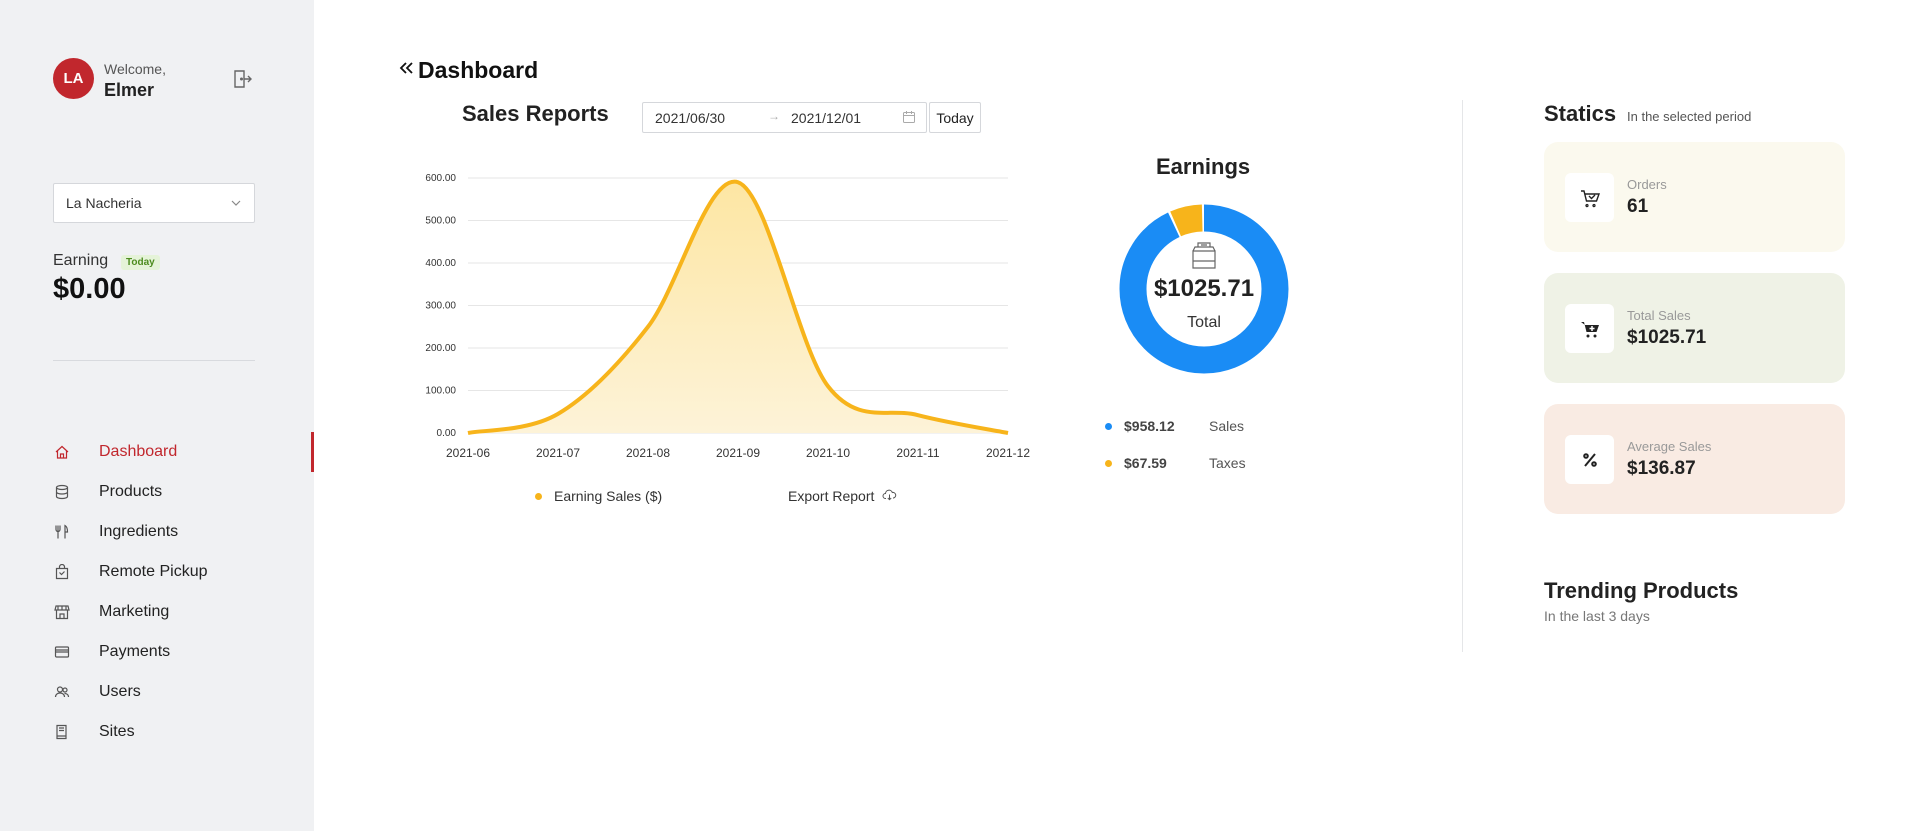 This screenshot has width=1913, height=831. What do you see at coordinates (440, 178) in the screenshot?
I see `y-tick-label: 600.00` at bounding box center [440, 178].